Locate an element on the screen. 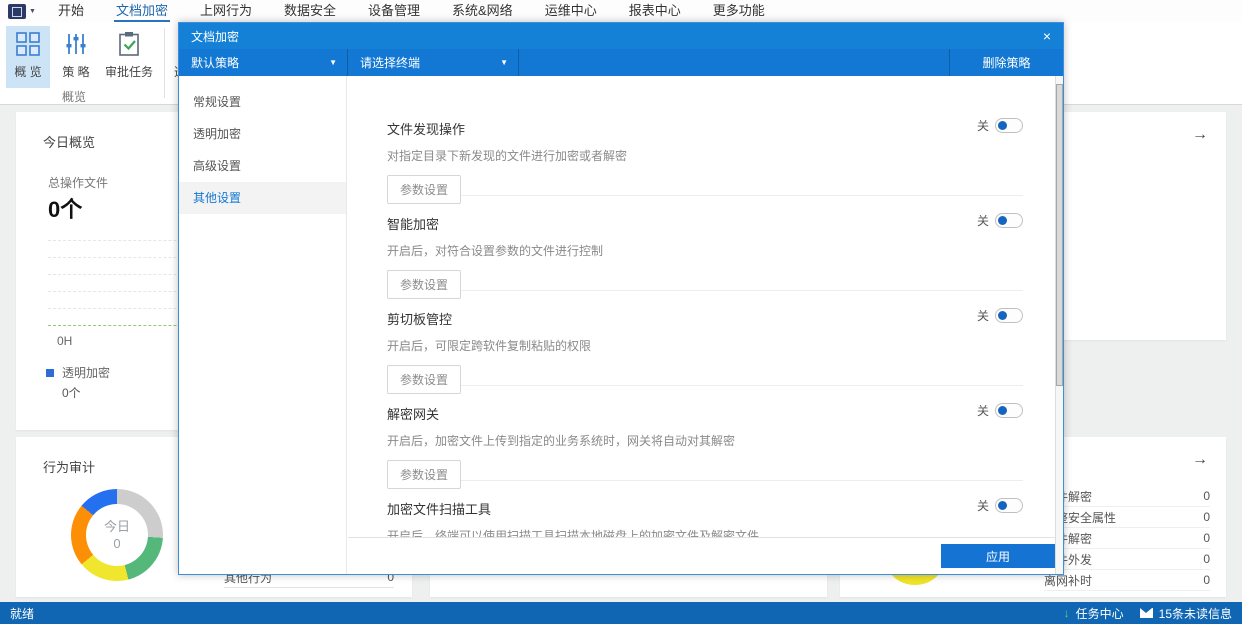  terminal-dropdown-value: 请选择终端 is located at coordinates (390, 63).